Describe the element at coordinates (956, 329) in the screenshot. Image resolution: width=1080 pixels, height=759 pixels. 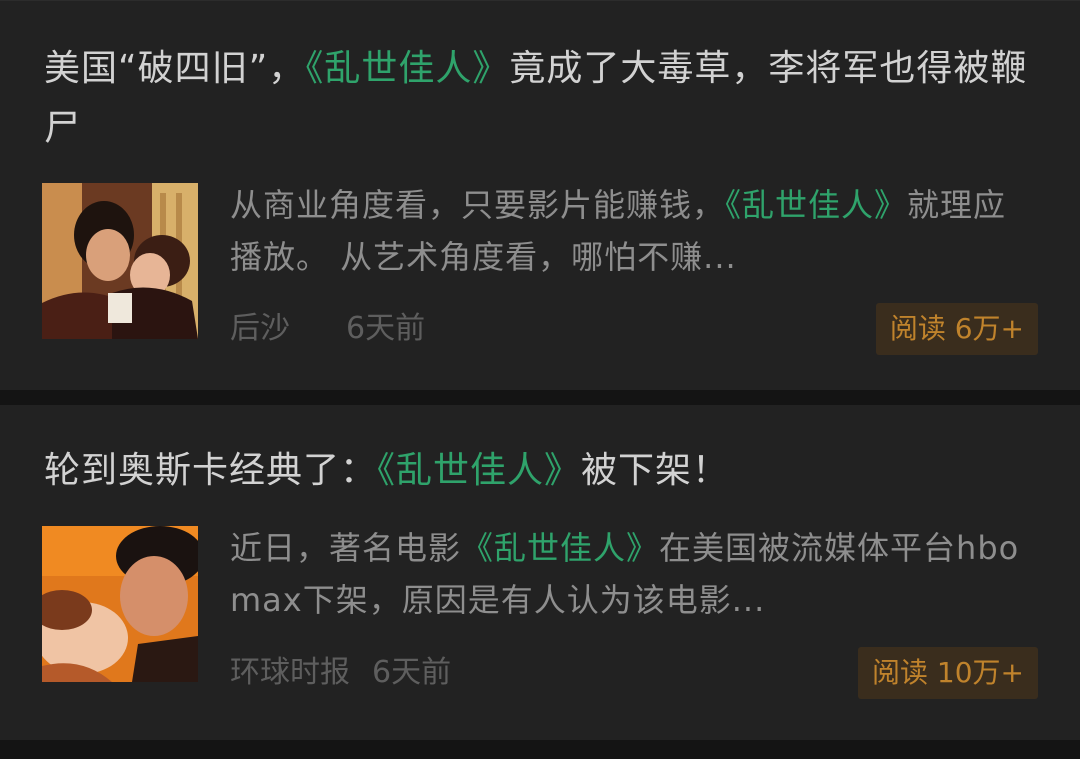
I see `read-count-badge: 阅读 6万+` at that location.